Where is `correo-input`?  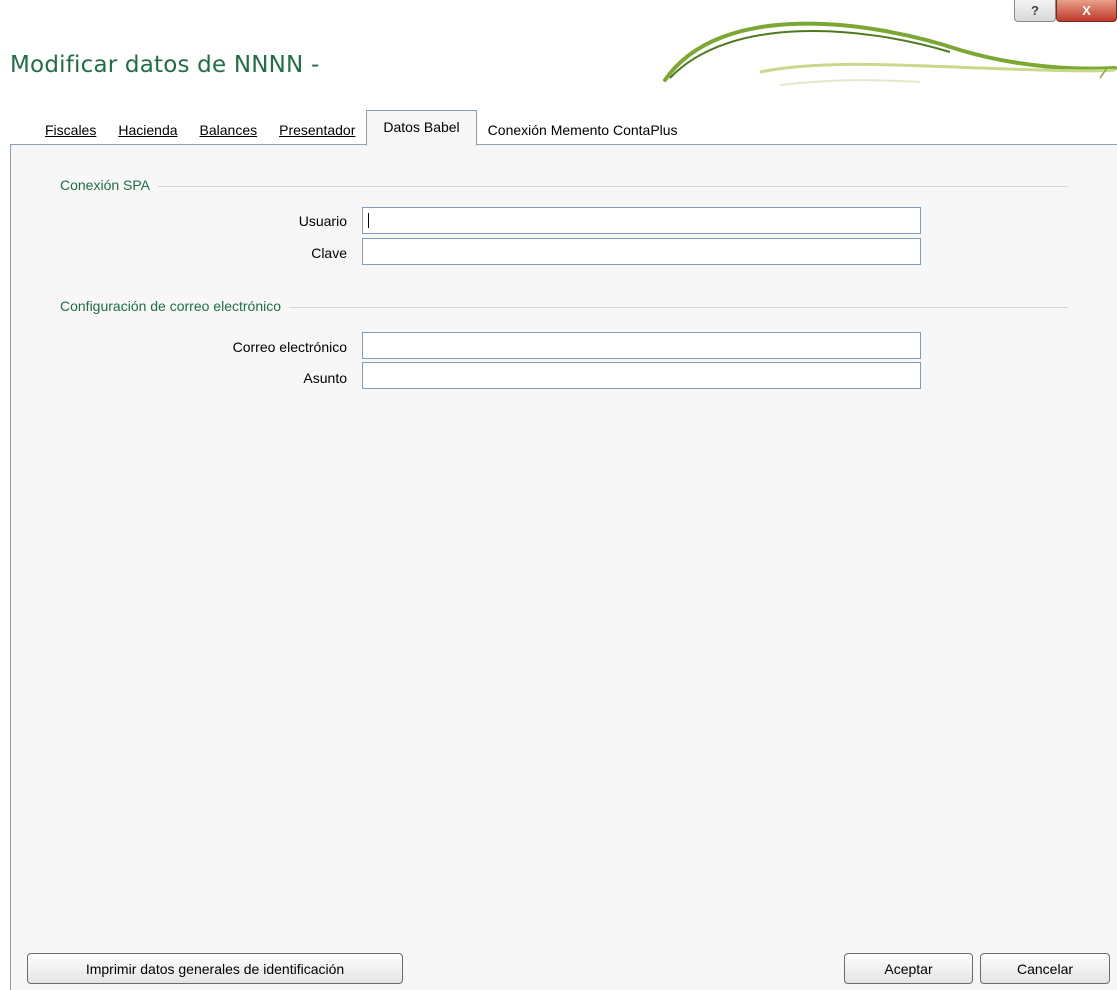
correo-input is located at coordinates (641, 345).